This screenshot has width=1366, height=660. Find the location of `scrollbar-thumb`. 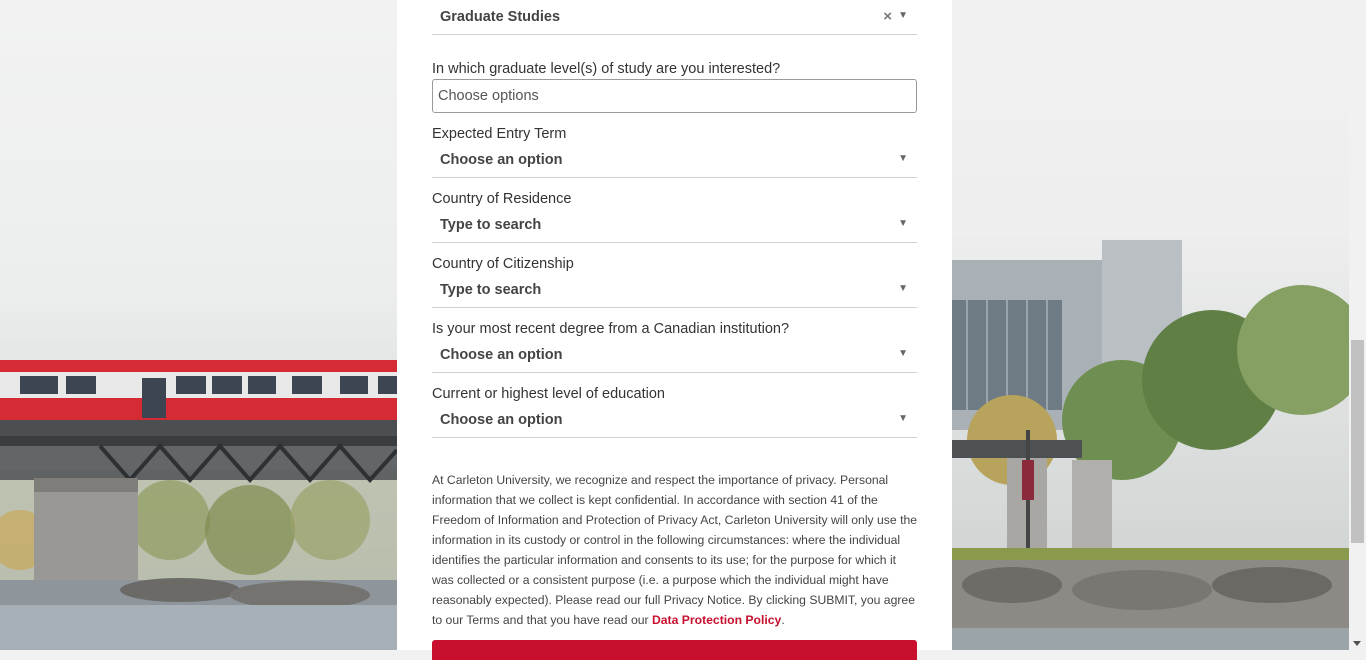

scrollbar-thumb is located at coordinates (1357, 441).